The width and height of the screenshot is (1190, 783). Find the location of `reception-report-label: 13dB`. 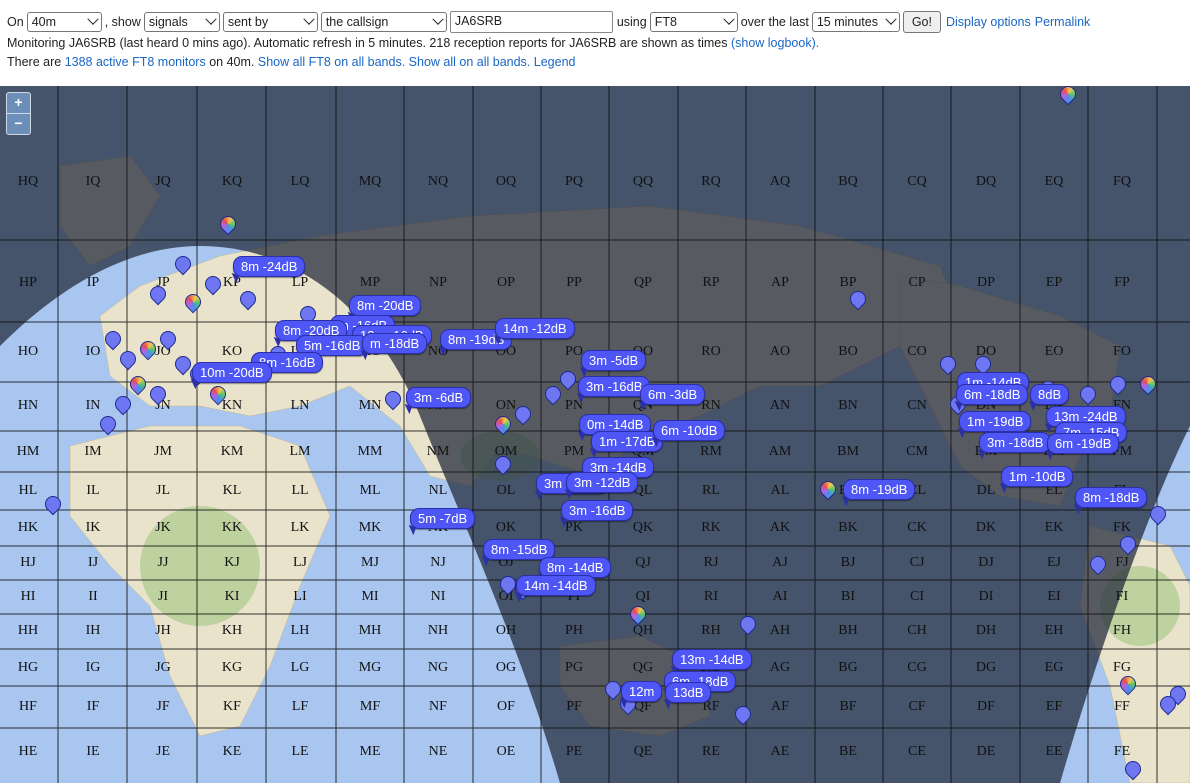

reception-report-label: 13dB is located at coordinates (688, 692).